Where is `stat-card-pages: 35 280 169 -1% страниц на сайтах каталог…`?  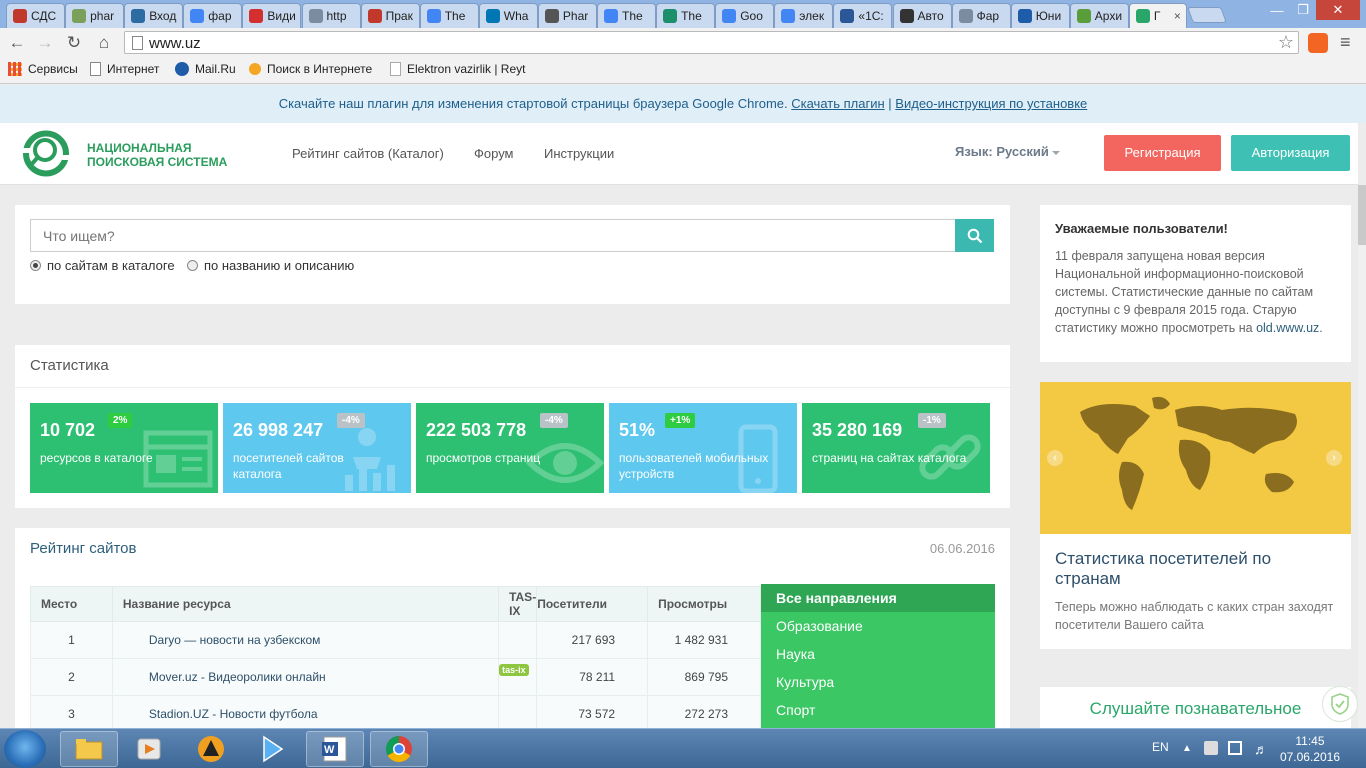 stat-card-pages: 35 280 169 -1% страниц на сайтах каталог… is located at coordinates (896, 448).